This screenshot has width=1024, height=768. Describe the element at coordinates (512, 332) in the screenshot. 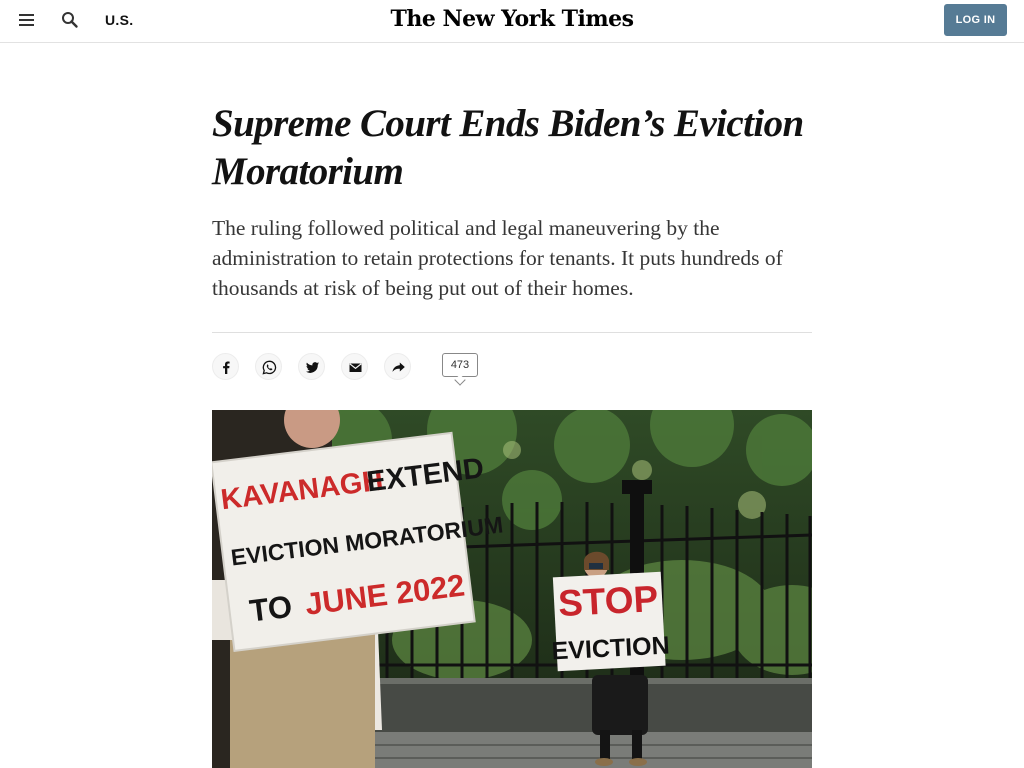

I see `divider` at that location.